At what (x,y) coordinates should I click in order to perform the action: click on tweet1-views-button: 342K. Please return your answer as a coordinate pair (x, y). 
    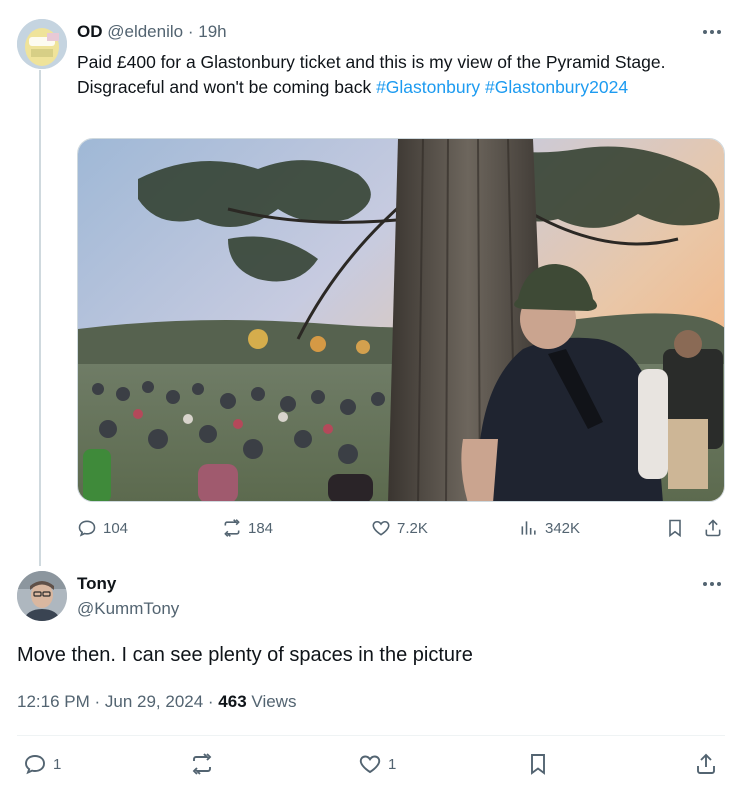
    Looking at the image, I should click on (549, 528).